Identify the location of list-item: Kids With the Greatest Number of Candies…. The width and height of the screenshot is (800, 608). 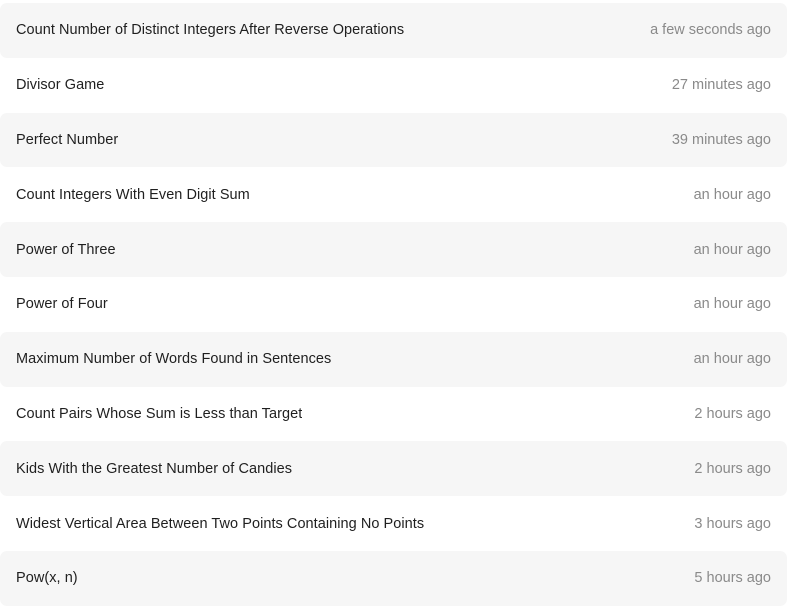
(393, 469).